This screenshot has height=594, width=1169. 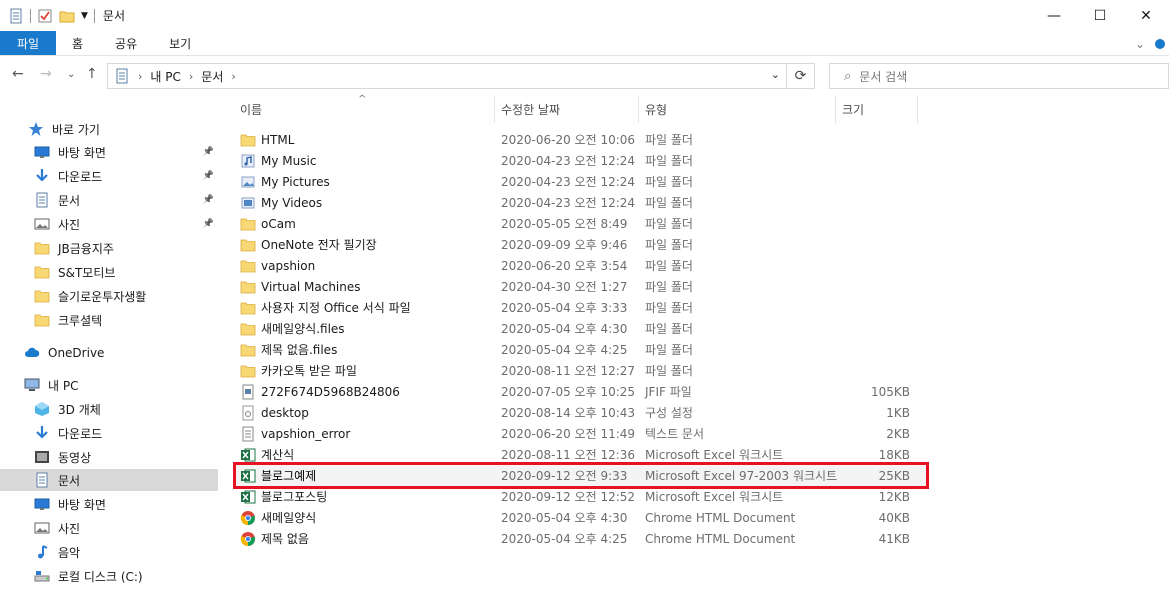 I want to click on sidebar-item: 사진, so click(x=126, y=528).